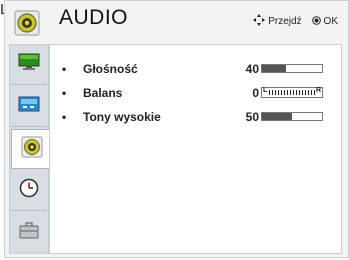 This screenshot has width=349, height=260. I want to click on page-title: AUDIO, so click(94, 17).